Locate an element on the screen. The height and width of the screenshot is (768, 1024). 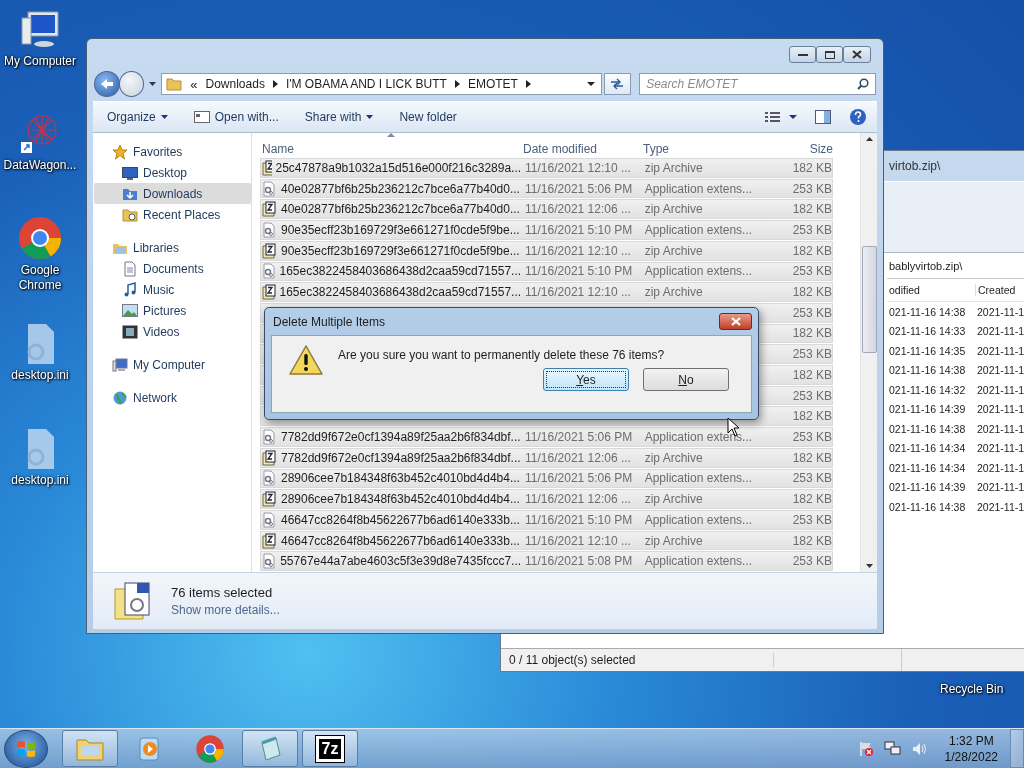
forward-button is located at coordinates (131, 84).